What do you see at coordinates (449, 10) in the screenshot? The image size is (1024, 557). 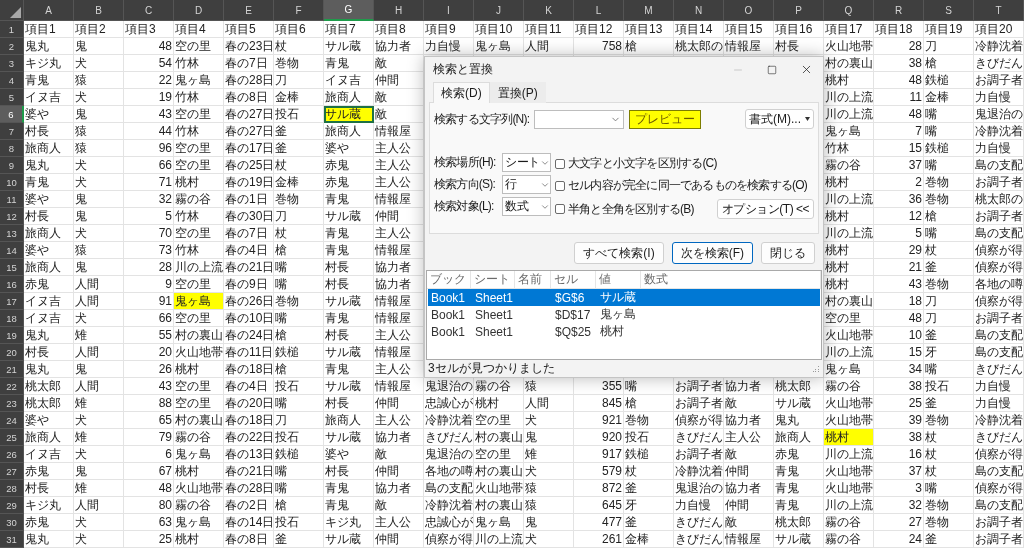 I see `column-header: I` at bounding box center [449, 10].